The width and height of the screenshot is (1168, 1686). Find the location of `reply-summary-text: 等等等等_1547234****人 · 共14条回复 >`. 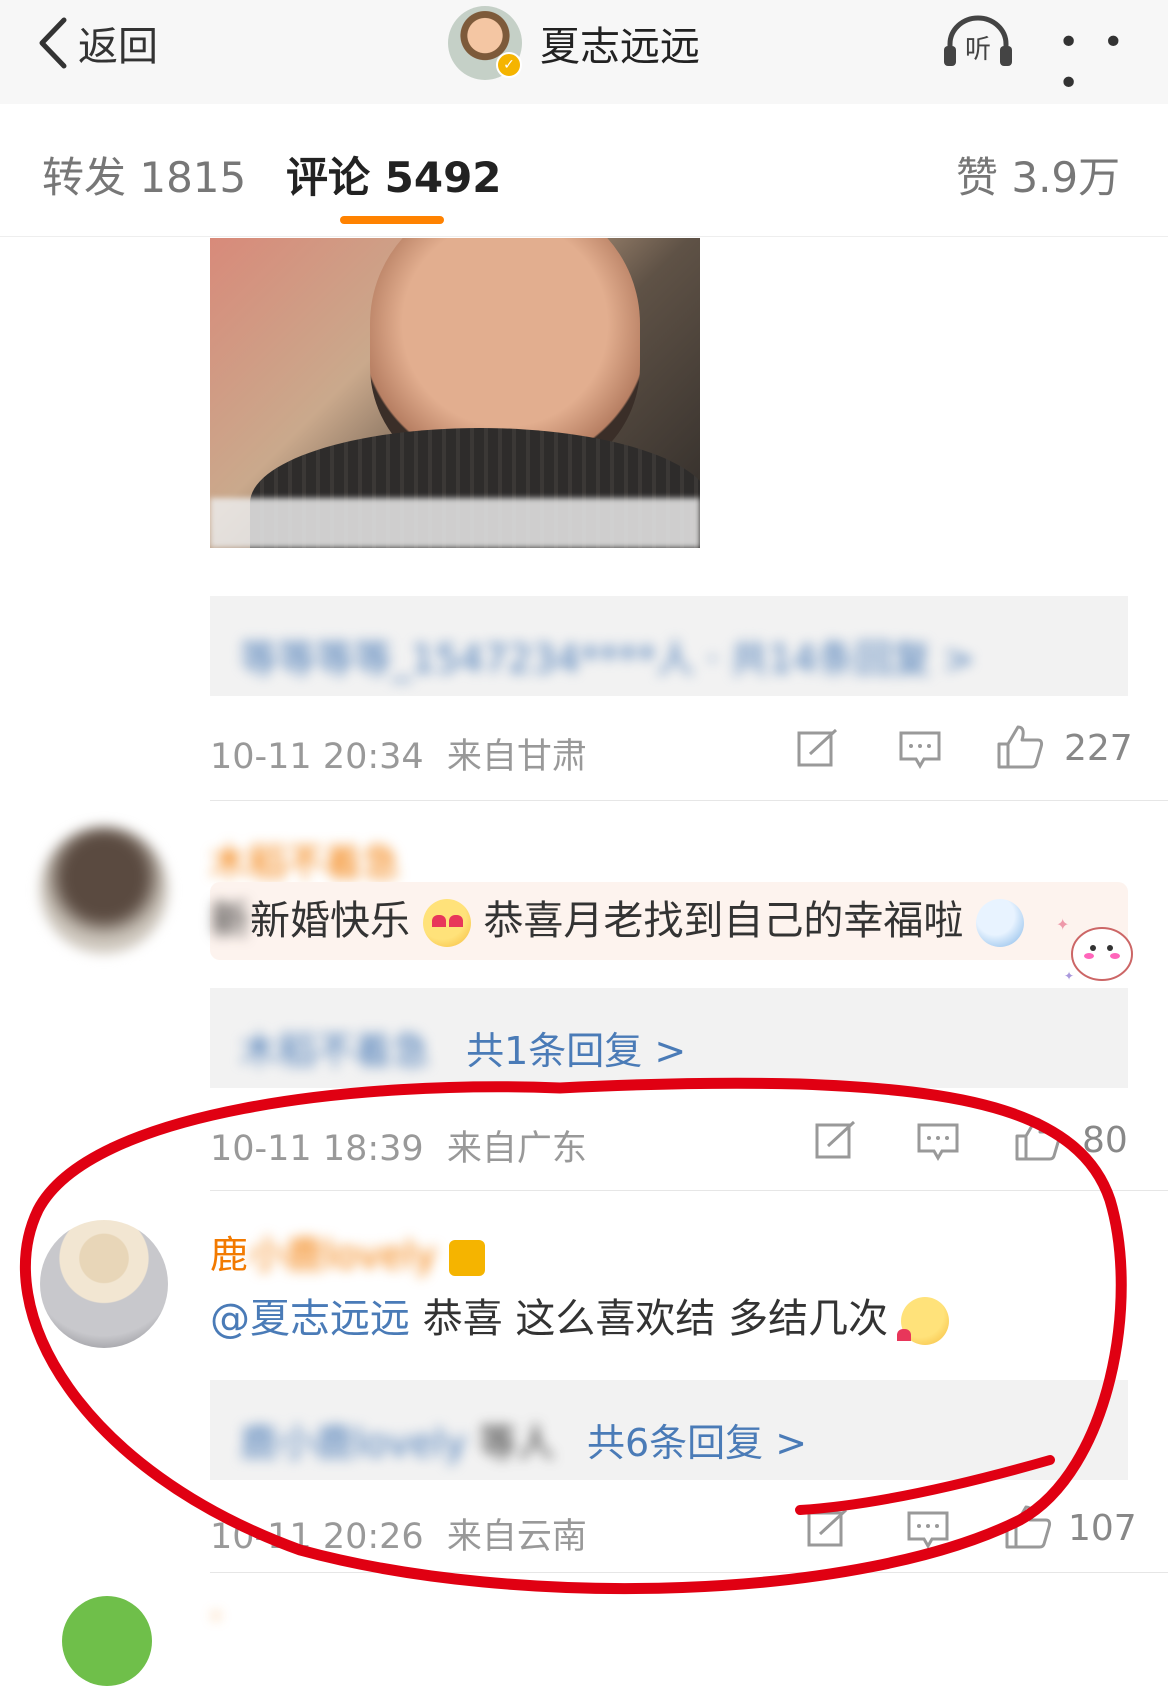

reply-summary-text: 等等等等_1547234****人 · 共14条回复 > is located at coordinates (607, 659).